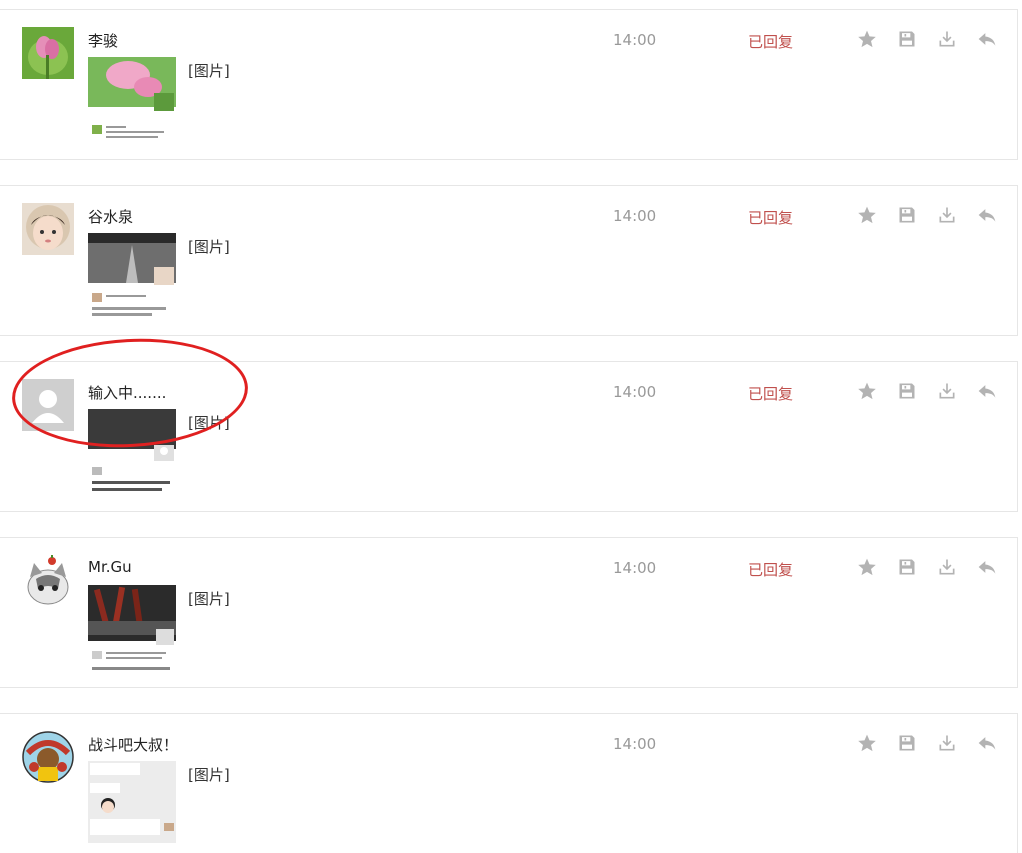 Image resolution: width=1022 pixels, height=853 pixels. I want to click on sender-name: Mr.Gu, so click(110, 567).